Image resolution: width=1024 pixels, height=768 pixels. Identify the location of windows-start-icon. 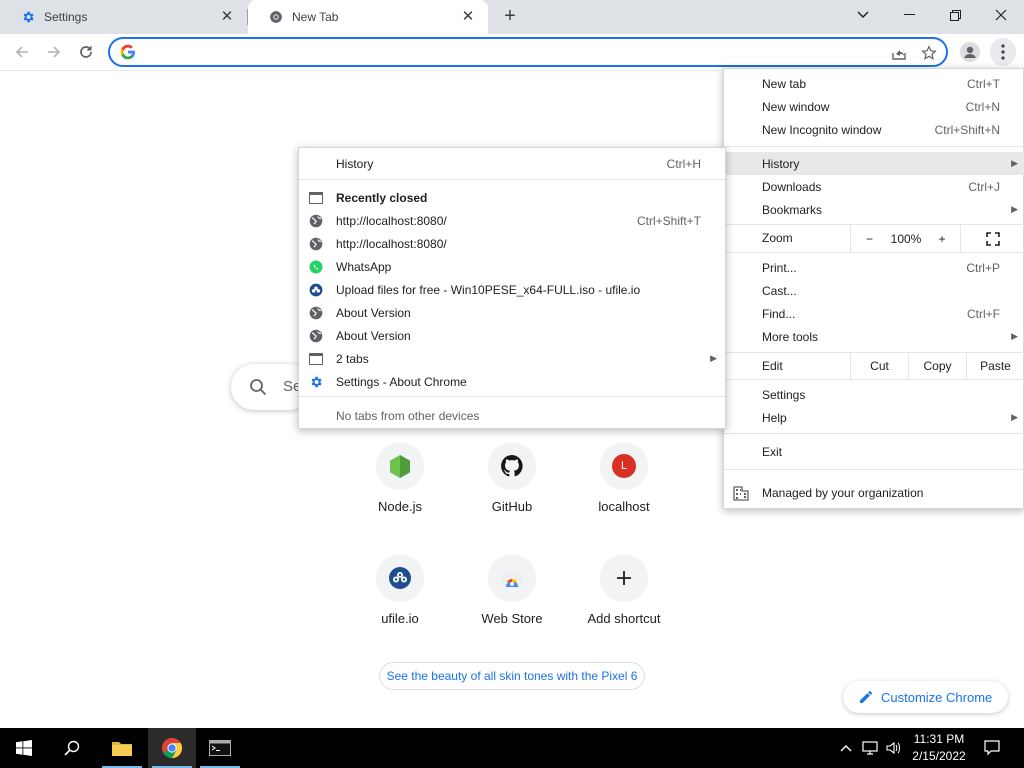
(24, 748).